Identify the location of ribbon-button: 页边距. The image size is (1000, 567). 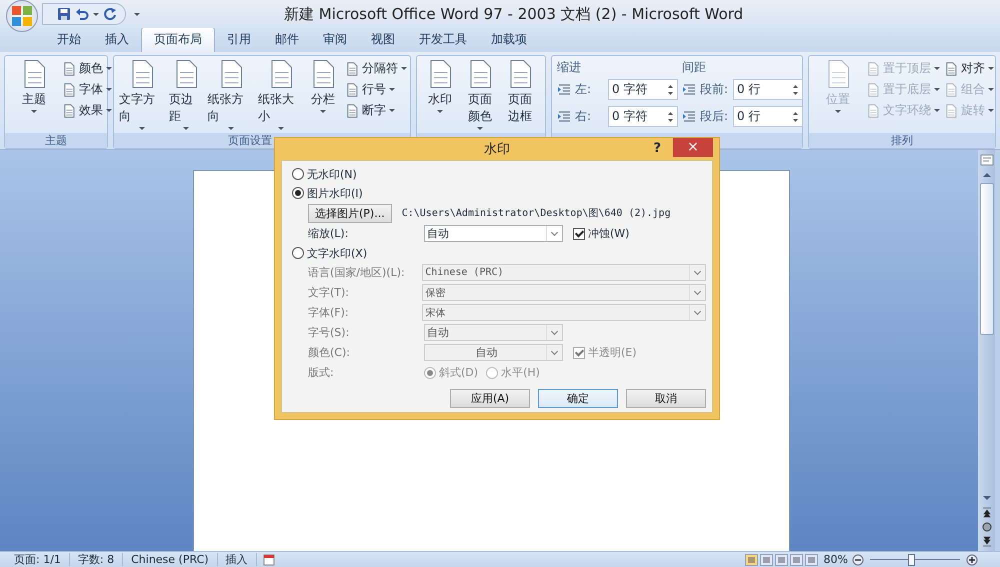
(186, 94).